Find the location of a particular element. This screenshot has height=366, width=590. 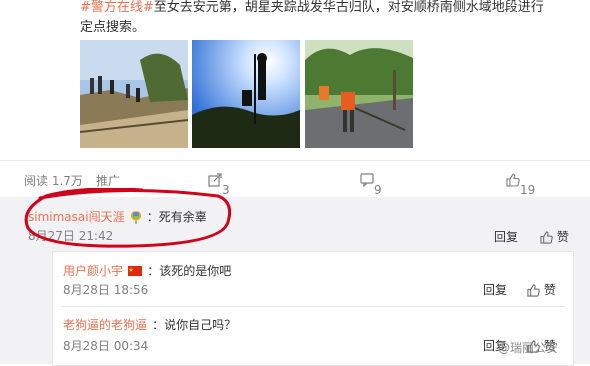

comment-count: 9 is located at coordinates (378, 190).